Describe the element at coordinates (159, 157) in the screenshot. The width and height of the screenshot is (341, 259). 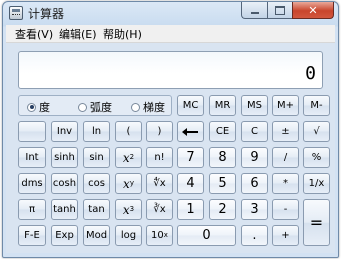
I see `factorial-button: n!` at that location.